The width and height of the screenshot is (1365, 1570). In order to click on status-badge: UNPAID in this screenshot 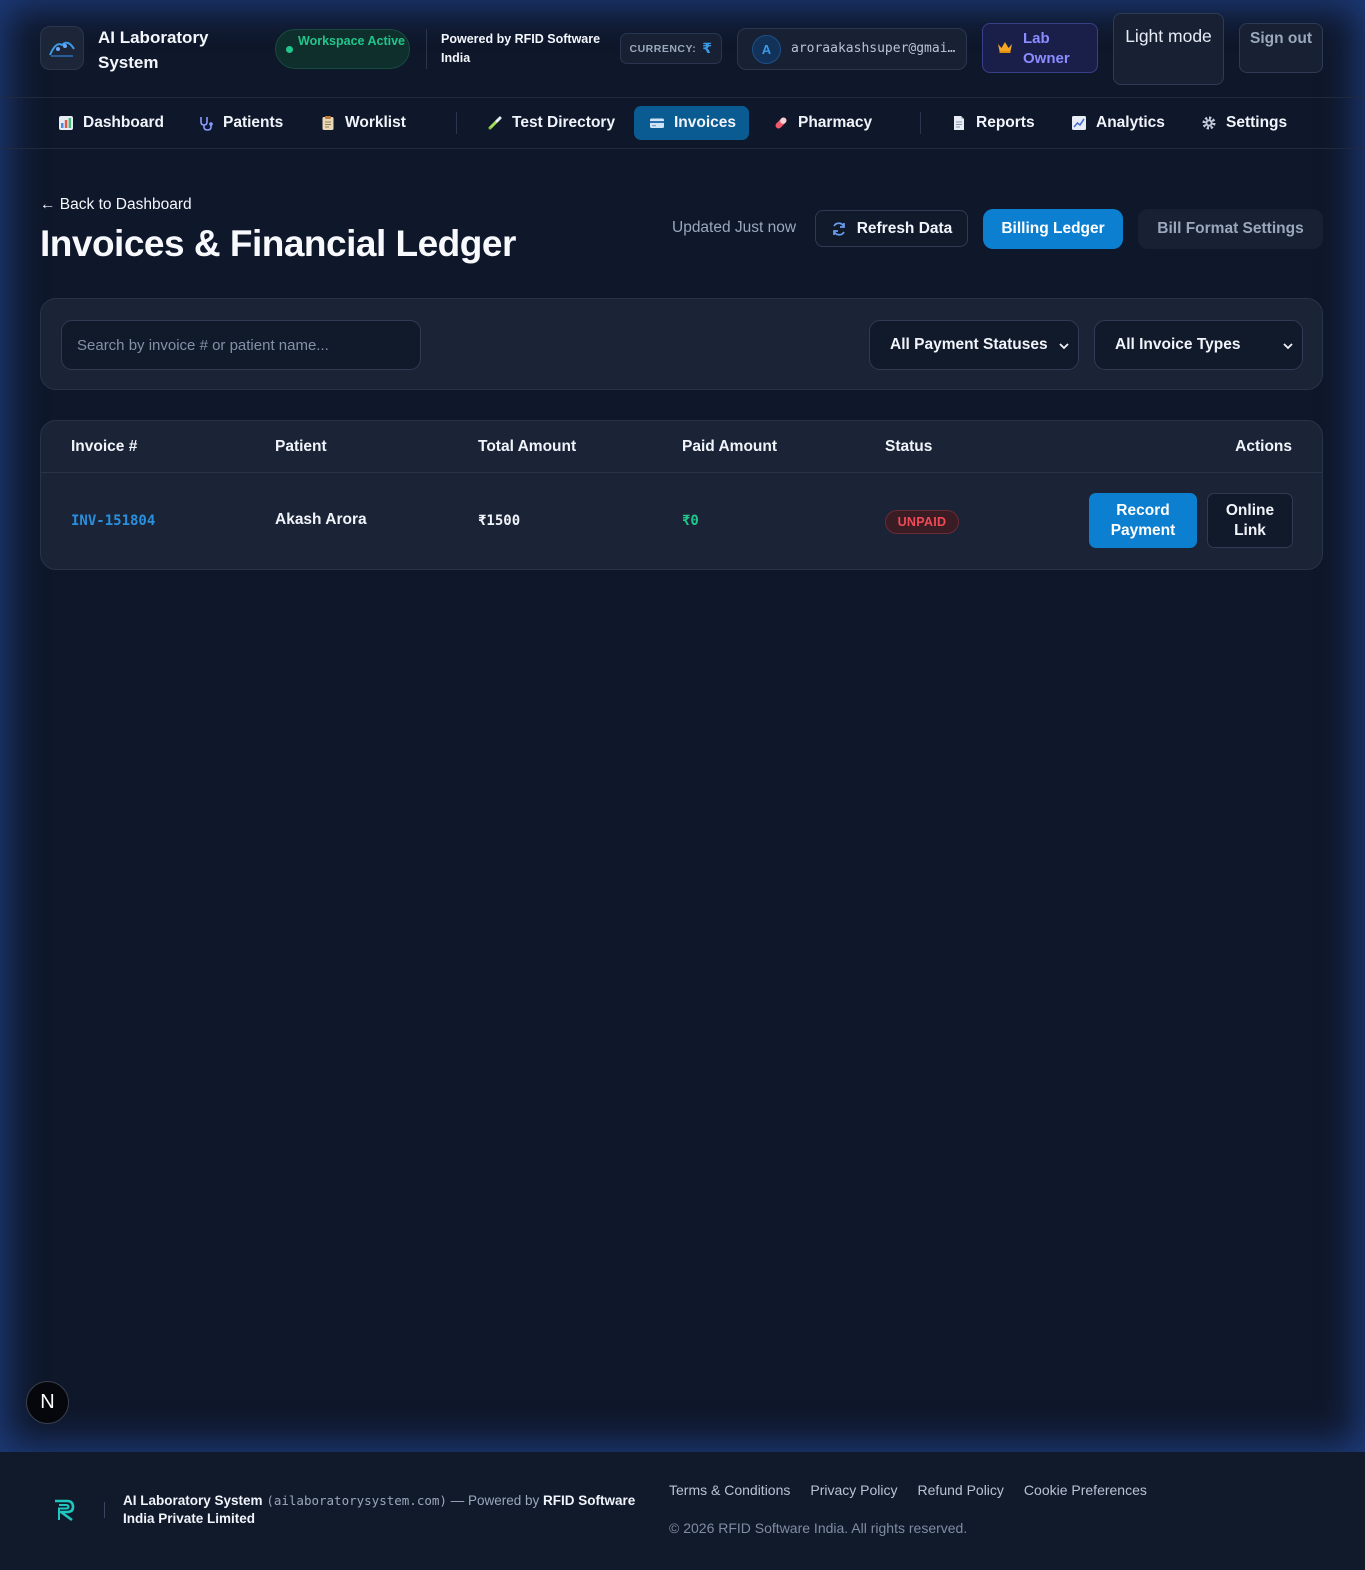, I will do `click(922, 522)`.